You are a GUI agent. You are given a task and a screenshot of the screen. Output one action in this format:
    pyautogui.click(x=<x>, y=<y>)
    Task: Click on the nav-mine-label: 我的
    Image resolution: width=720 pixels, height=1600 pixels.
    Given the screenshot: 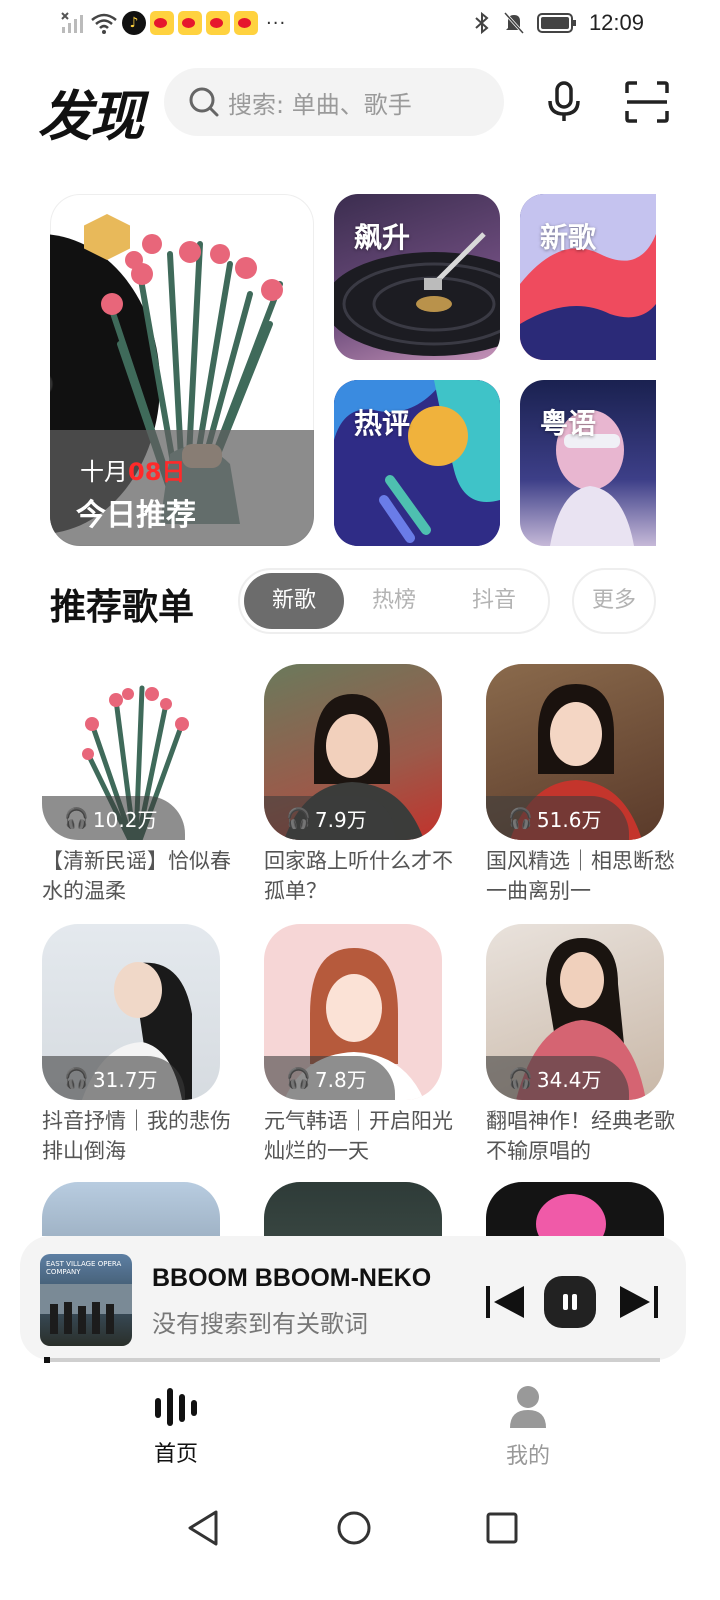 What is the action you would take?
    pyautogui.click(x=527, y=1456)
    